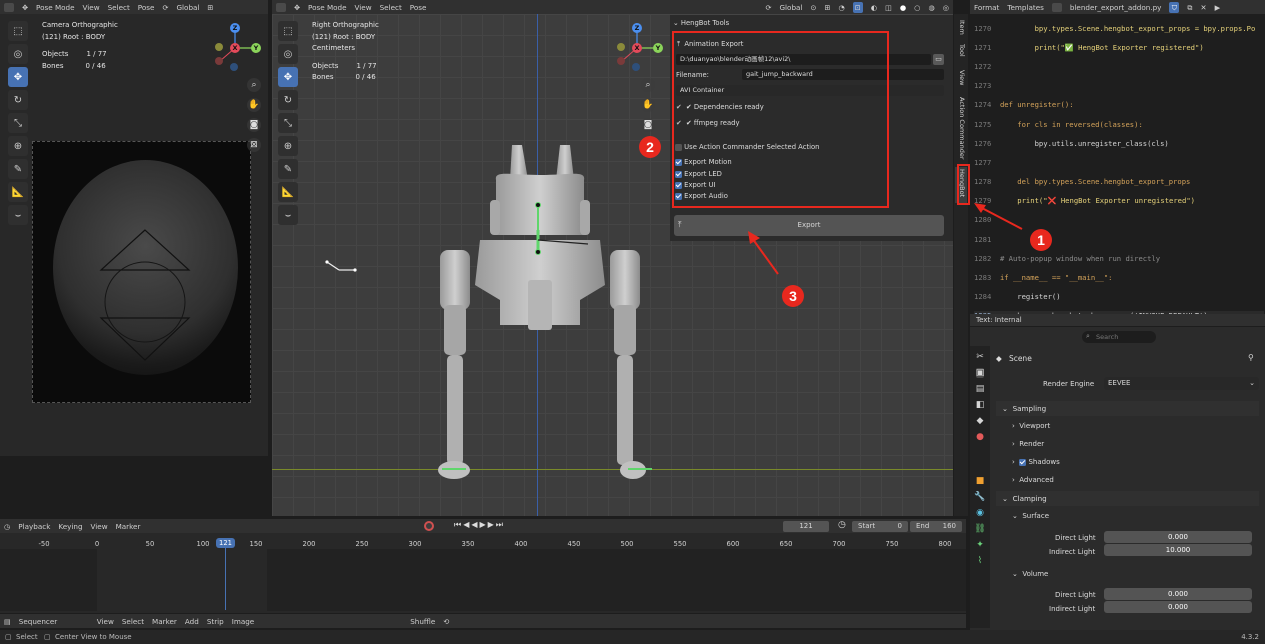 The image size is (1265, 644). What do you see at coordinates (980, 421) in the screenshot?
I see `scene-tab-icon: ◆` at bounding box center [980, 421].